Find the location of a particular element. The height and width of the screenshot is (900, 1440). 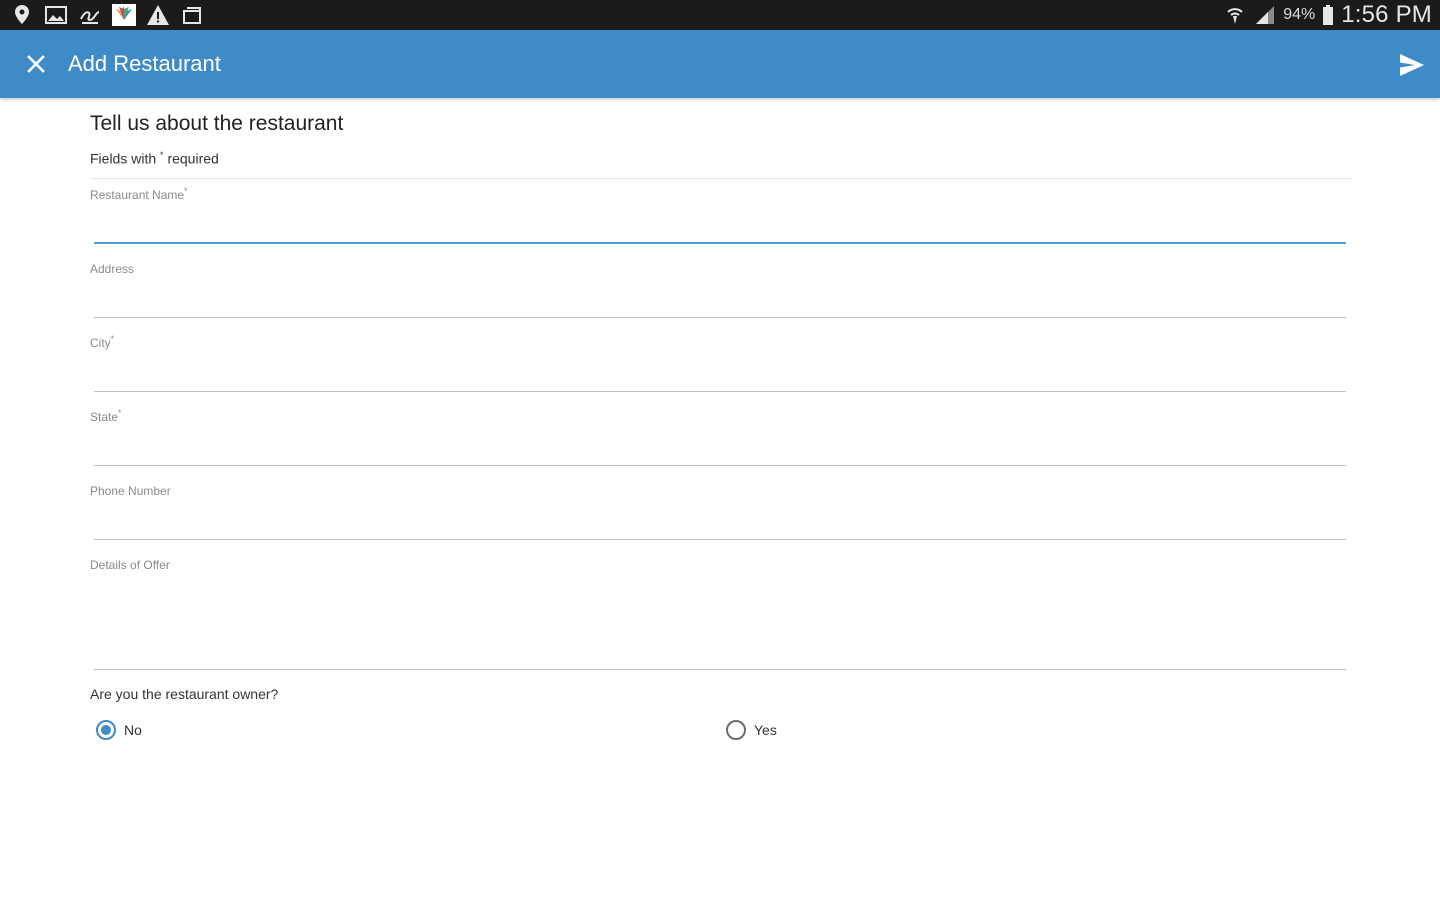

clock: 1:56 PM is located at coordinates (1386, 14).